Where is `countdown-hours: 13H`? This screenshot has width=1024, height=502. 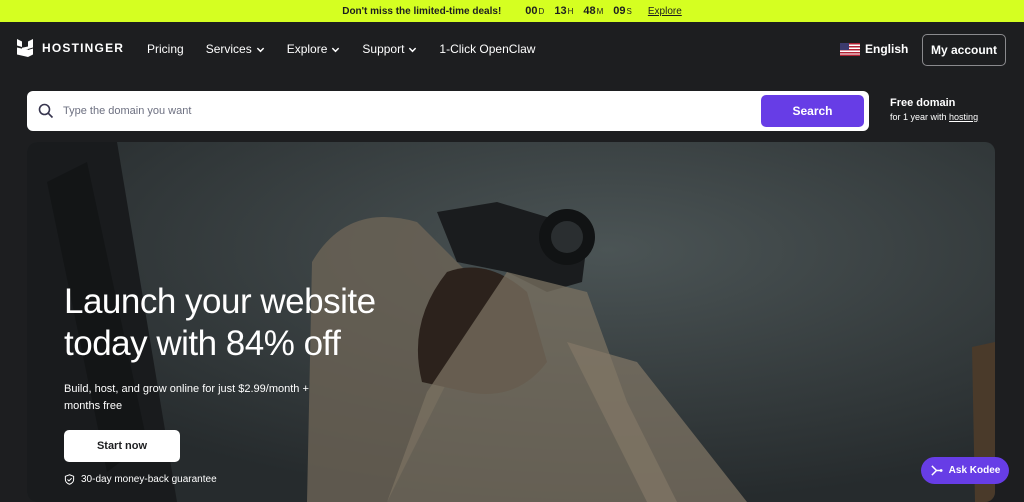
countdown-hours: 13H is located at coordinates (564, 11).